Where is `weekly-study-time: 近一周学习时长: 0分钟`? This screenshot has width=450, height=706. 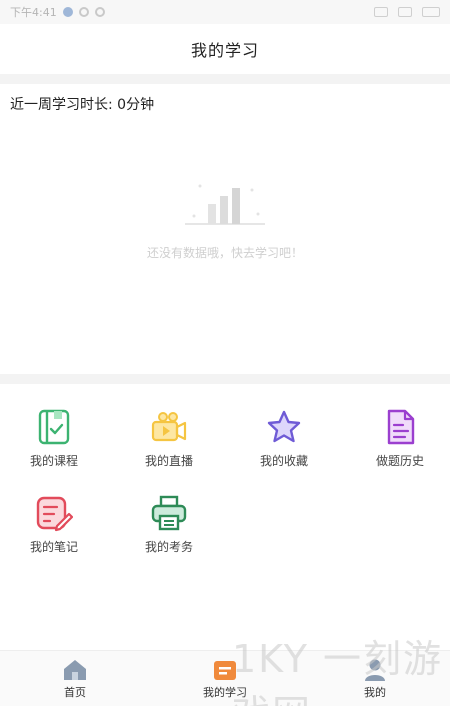
weekly-study-time: 近一周学习时长: 0分钟 is located at coordinates (82, 105).